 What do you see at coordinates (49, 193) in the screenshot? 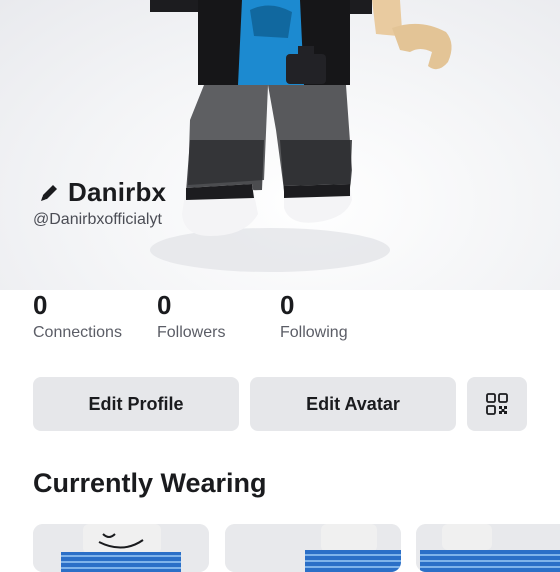
I see `pencil-icon` at bounding box center [49, 193].